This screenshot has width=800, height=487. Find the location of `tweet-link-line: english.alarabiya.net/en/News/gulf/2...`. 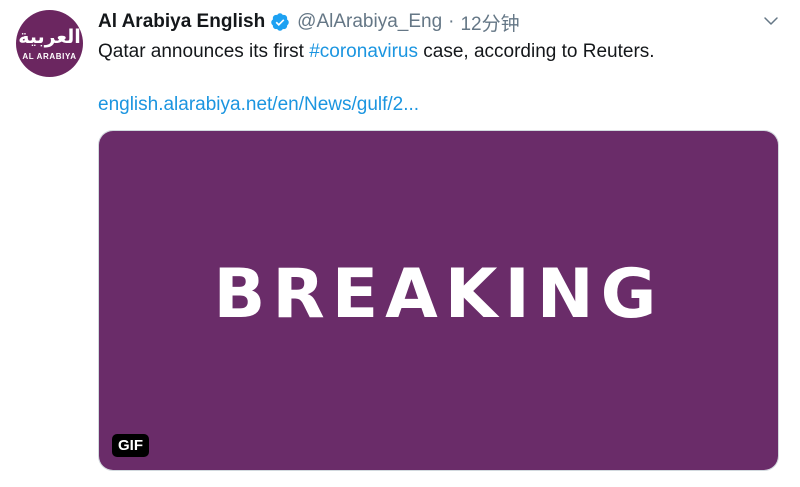

tweet-link-line: english.alarabiya.net/en/News/gulf/2... is located at coordinates (258, 105).